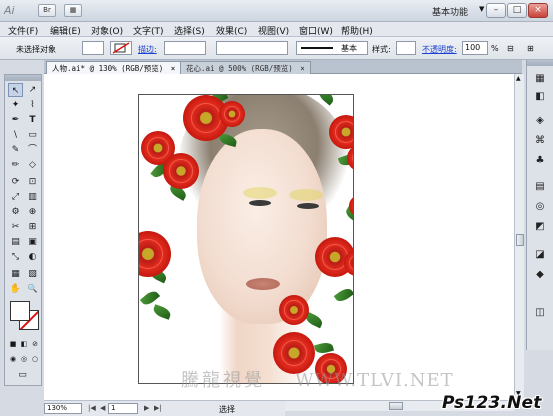 The height and width of the screenshot is (416, 553). I want to click on paintbrush-tool-icon: ✎, so click(15, 150).